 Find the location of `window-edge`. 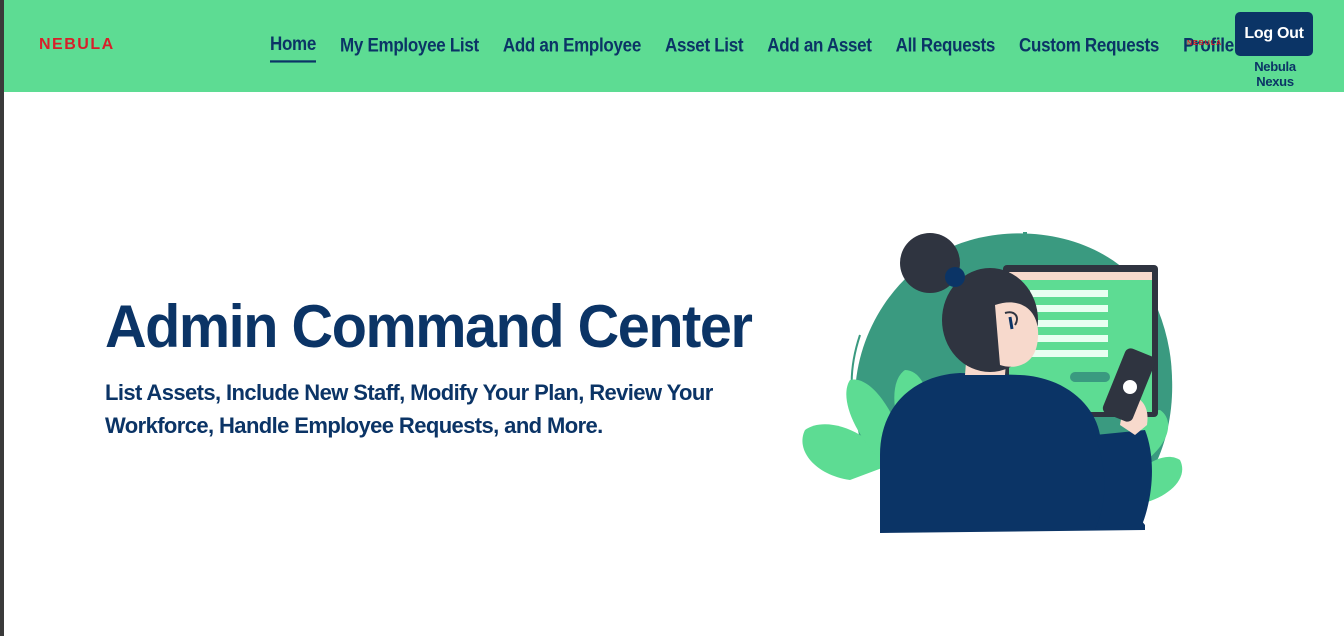

window-edge is located at coordinates (2, 318).